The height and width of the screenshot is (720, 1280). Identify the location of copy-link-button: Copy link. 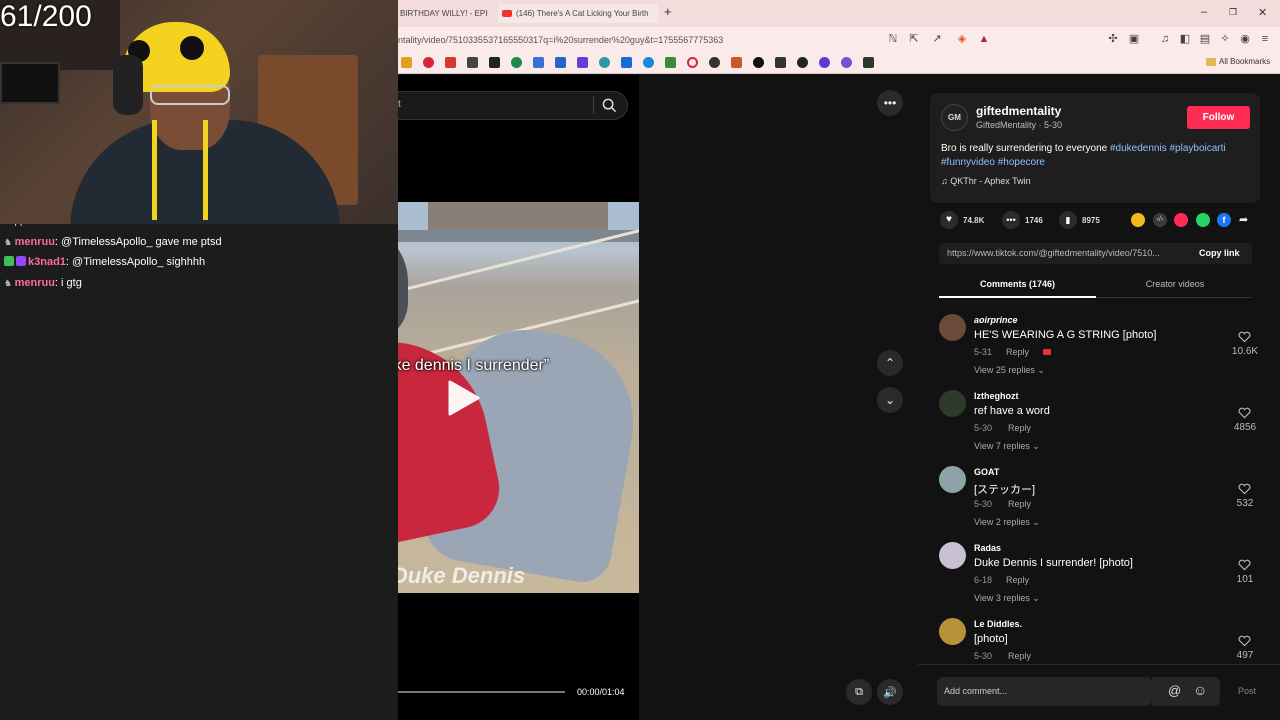
(1219, 253).